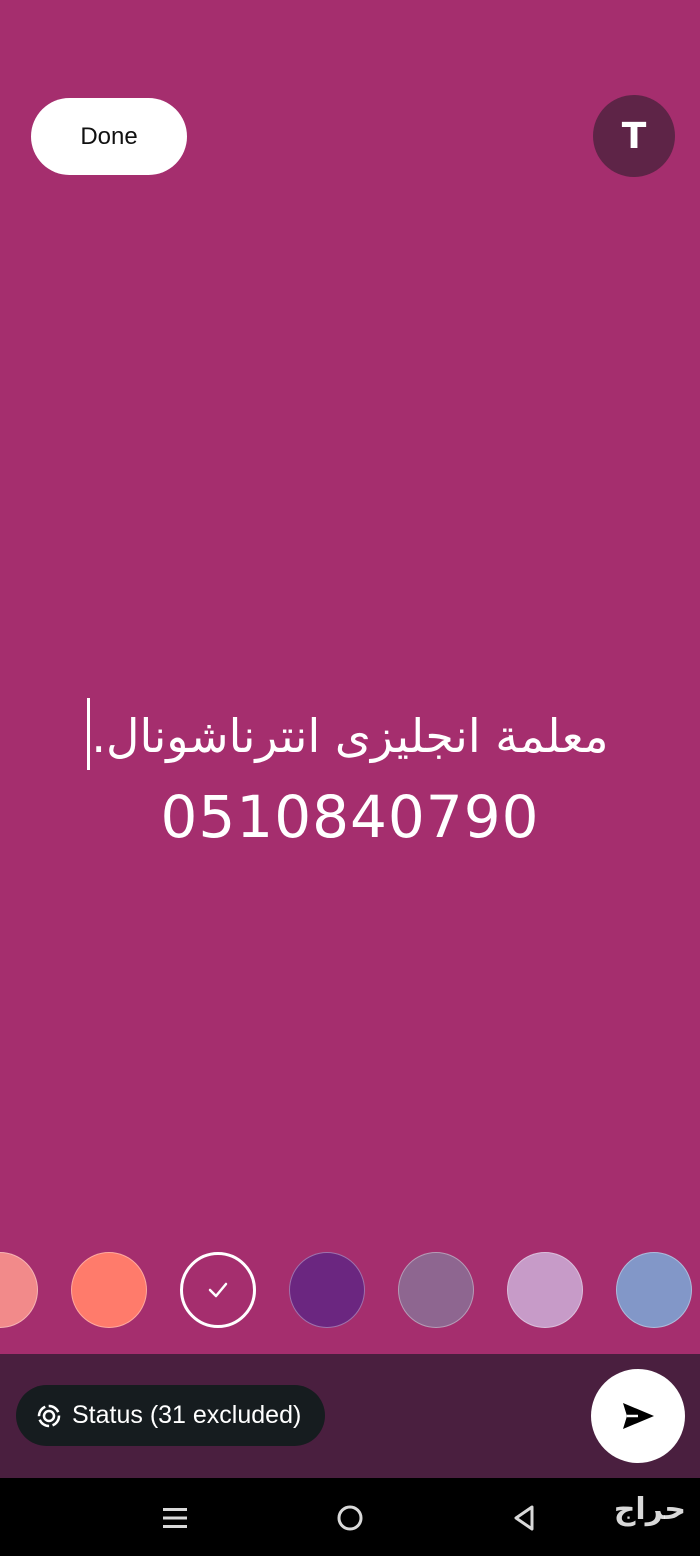 Image resolution: width=700 pixels, height=1556 pixels. I want to click on status-text-line-1: معلمة انجليزى انترناشونال., so click(348, 736).